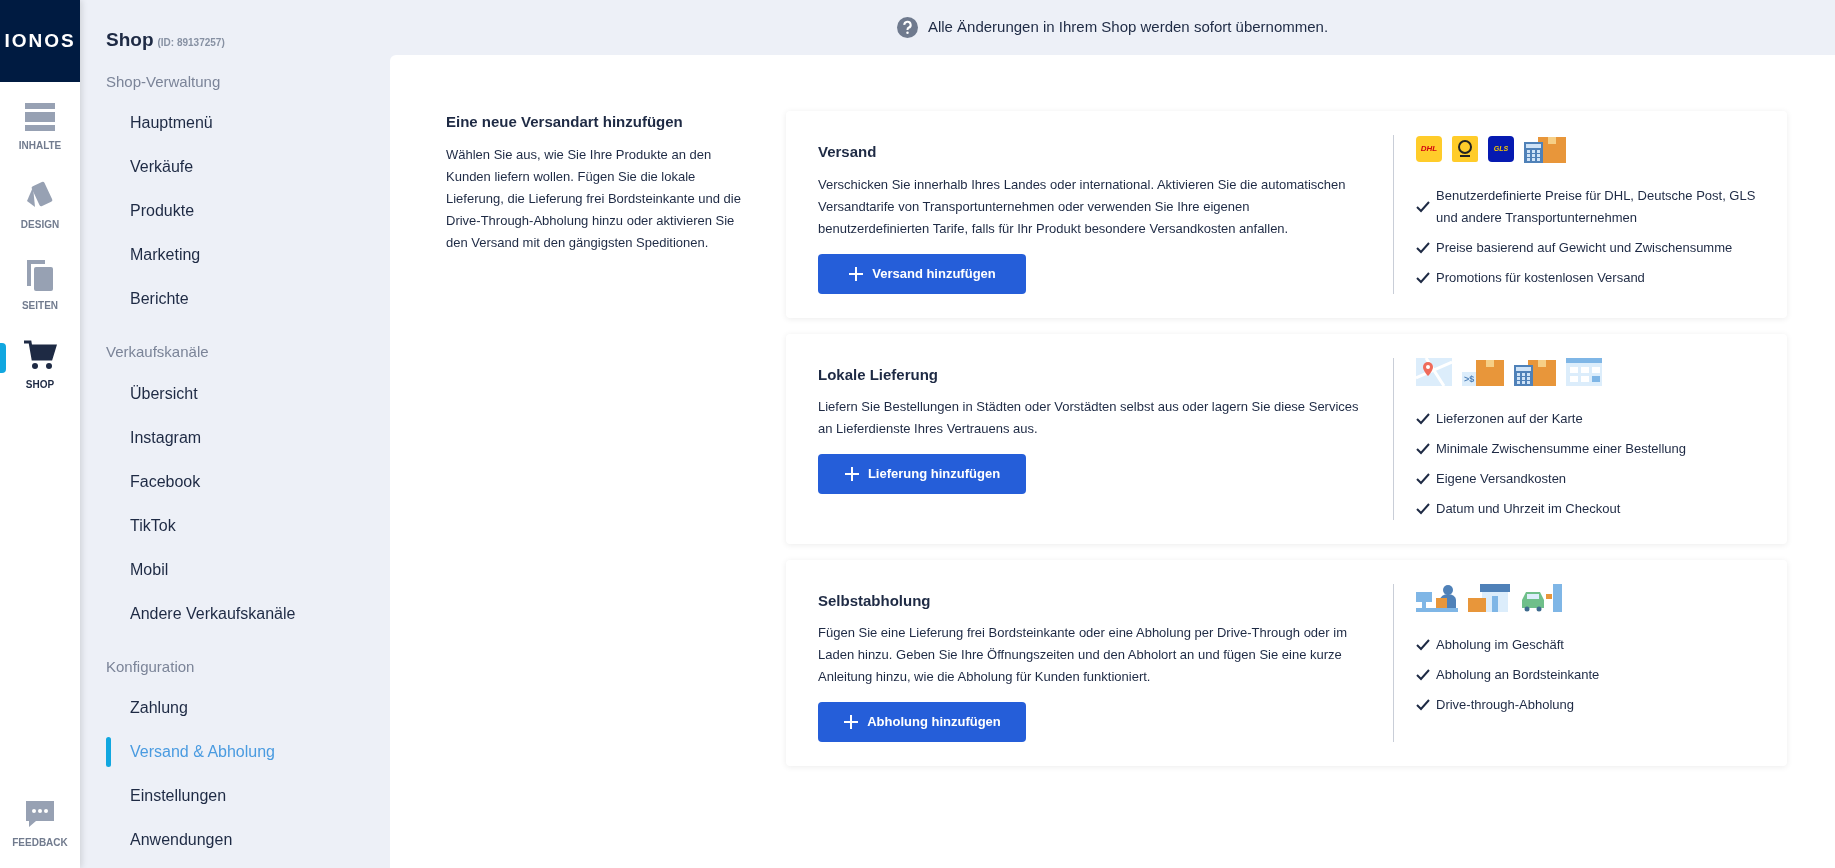  Describe the element at coordinates (1540, 278) in the screenshot. I see `feature-text: Promotions für kostenlosen Versand` at that location.